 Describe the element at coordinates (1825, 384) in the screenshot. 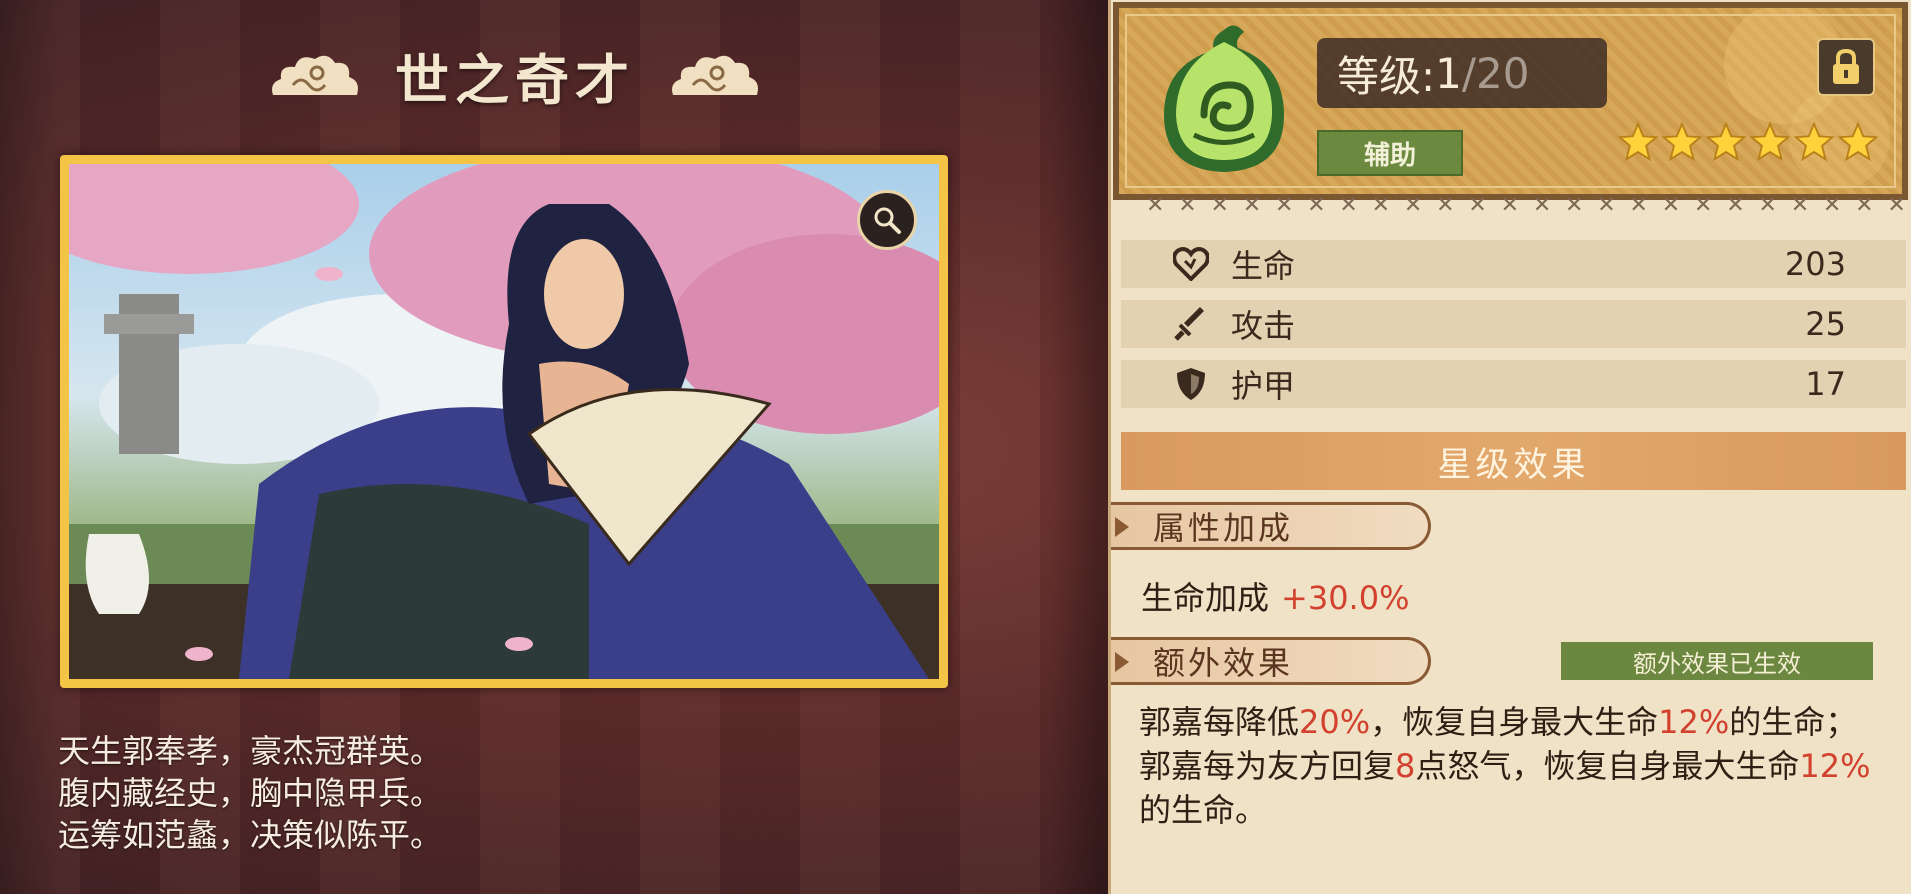

I see `stat-value: 17` at that location.